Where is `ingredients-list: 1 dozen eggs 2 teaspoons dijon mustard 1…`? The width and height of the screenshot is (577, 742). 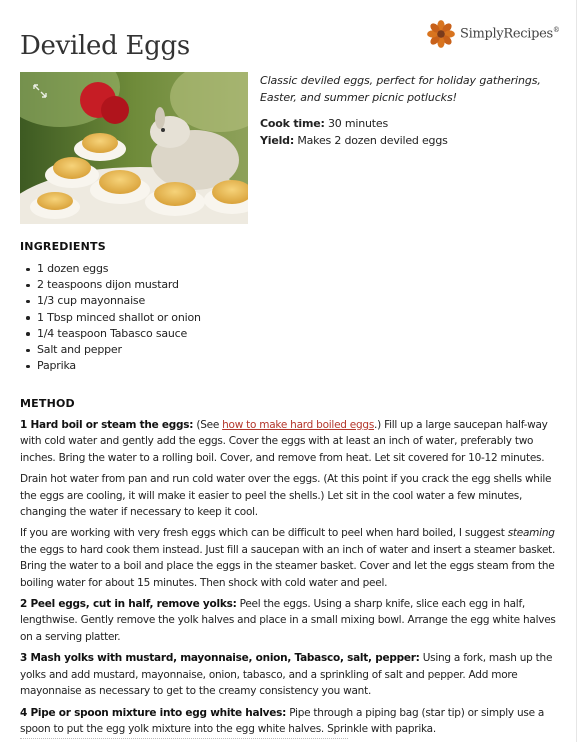
ingredients-list: 1 dozen eggs 2 teaspoons dijon mustard 1… is located at coordinates (110, 317).